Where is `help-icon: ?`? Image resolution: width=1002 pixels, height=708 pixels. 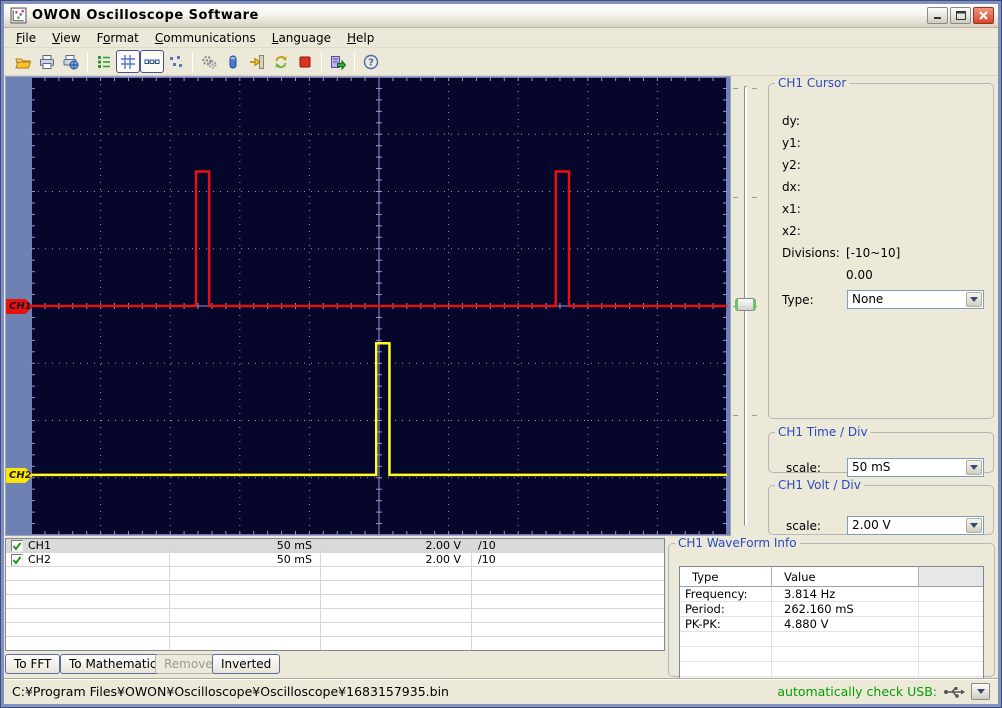
help-icon: ? is located at coordinates (371, 61).